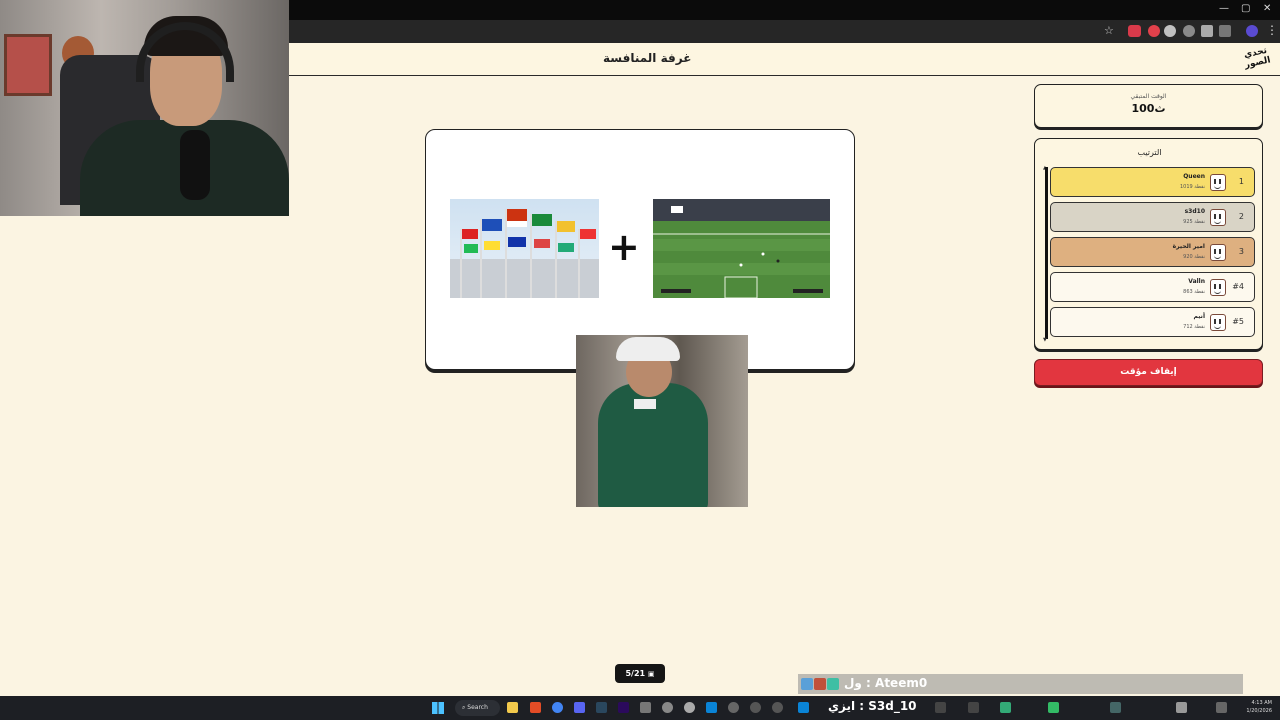  Describe the element at coordinates (464, 707) in the screenshot. I see `search-icon: ⌕` at that location.